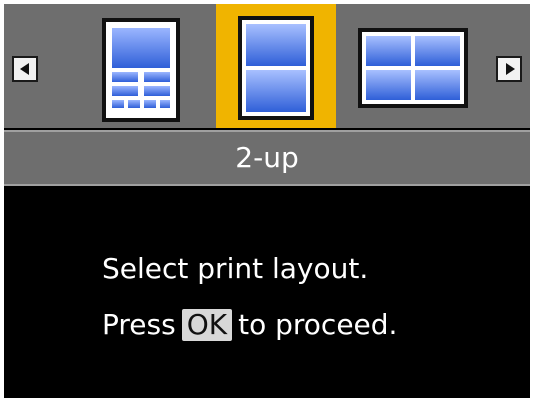 This screenshot has height=402, width=536. I want to click on layout-name-bar: 2-up, so click(267, 158).